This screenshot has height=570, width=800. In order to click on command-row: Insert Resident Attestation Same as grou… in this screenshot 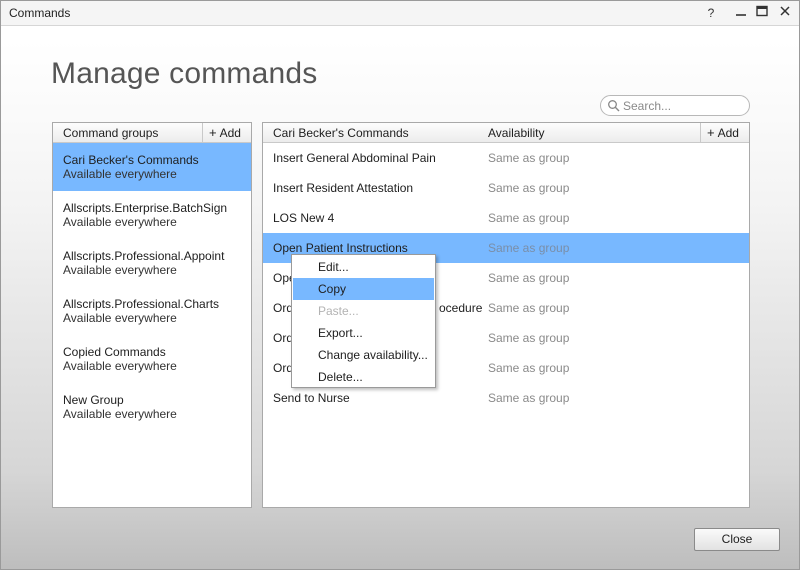, I will do `click(506, 188)`.